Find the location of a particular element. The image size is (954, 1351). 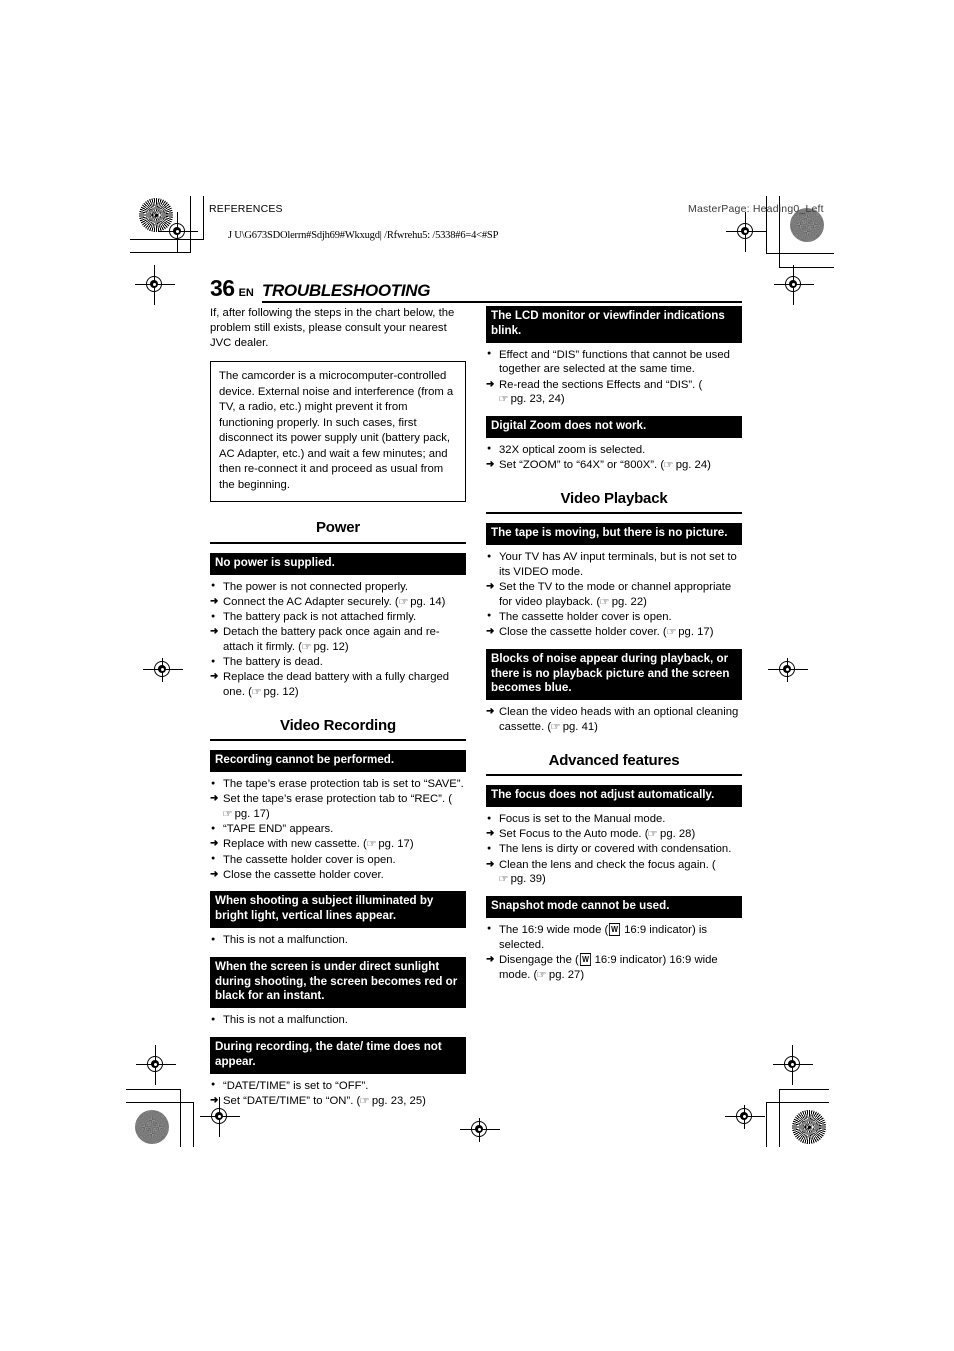

page-reference: ☞ pg. 24 is located at coordinates (685, 464).